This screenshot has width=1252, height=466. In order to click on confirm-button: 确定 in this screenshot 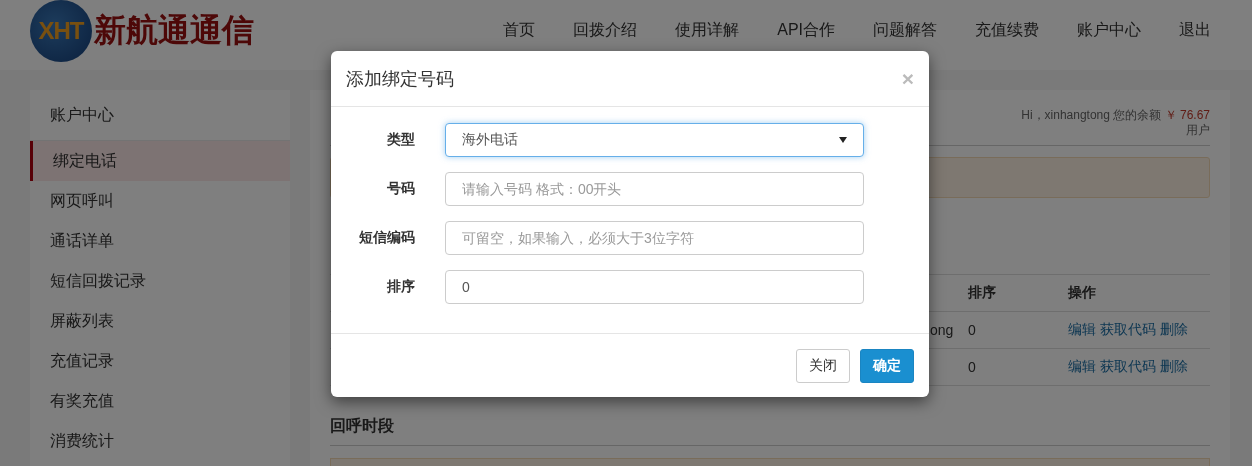, I will do `click(887, 366)`.